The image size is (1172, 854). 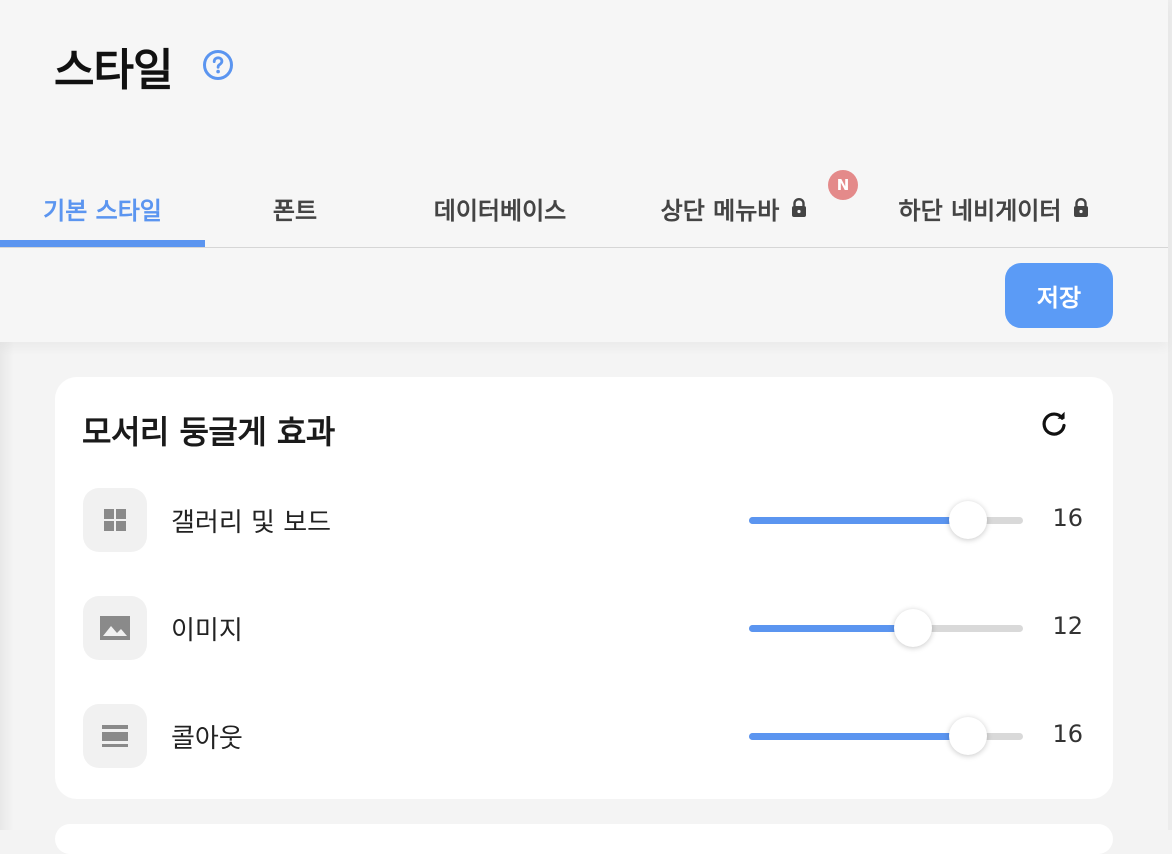 I want to click on image-icon, so click(x=115, y=628).